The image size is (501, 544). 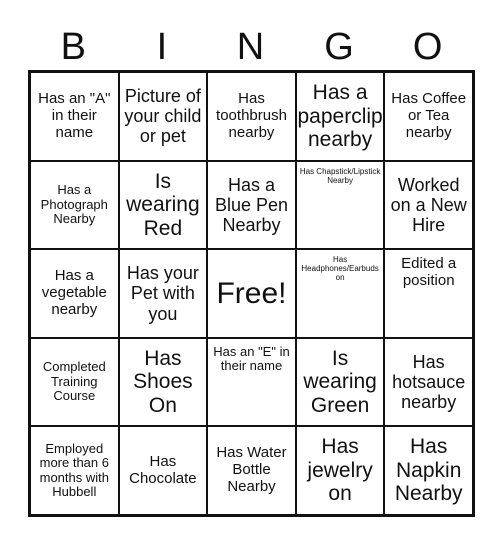 What do you see at coordinates (163, 470) in the screenshot?
I see `bingo-cell: Has Chocolate` at bounding box center [163, 470].